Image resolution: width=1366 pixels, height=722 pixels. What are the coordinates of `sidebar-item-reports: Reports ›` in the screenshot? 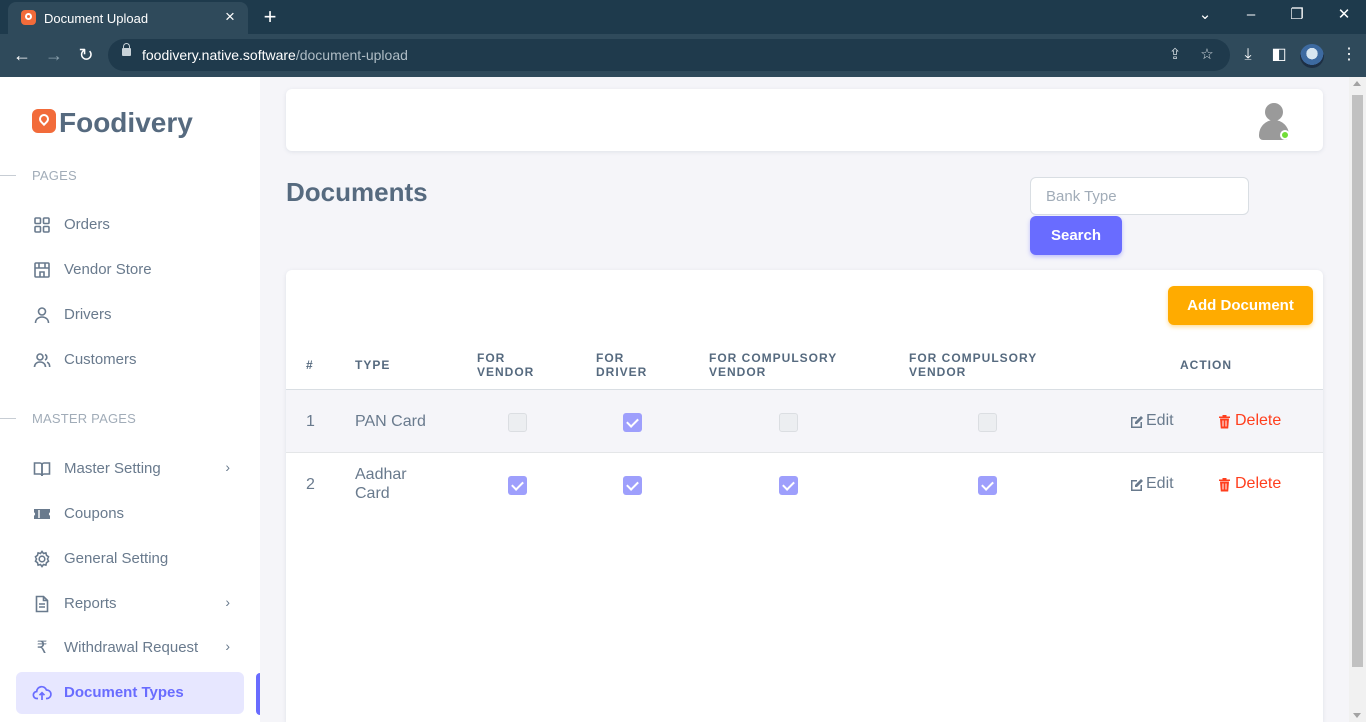 It's located at (130, 604).